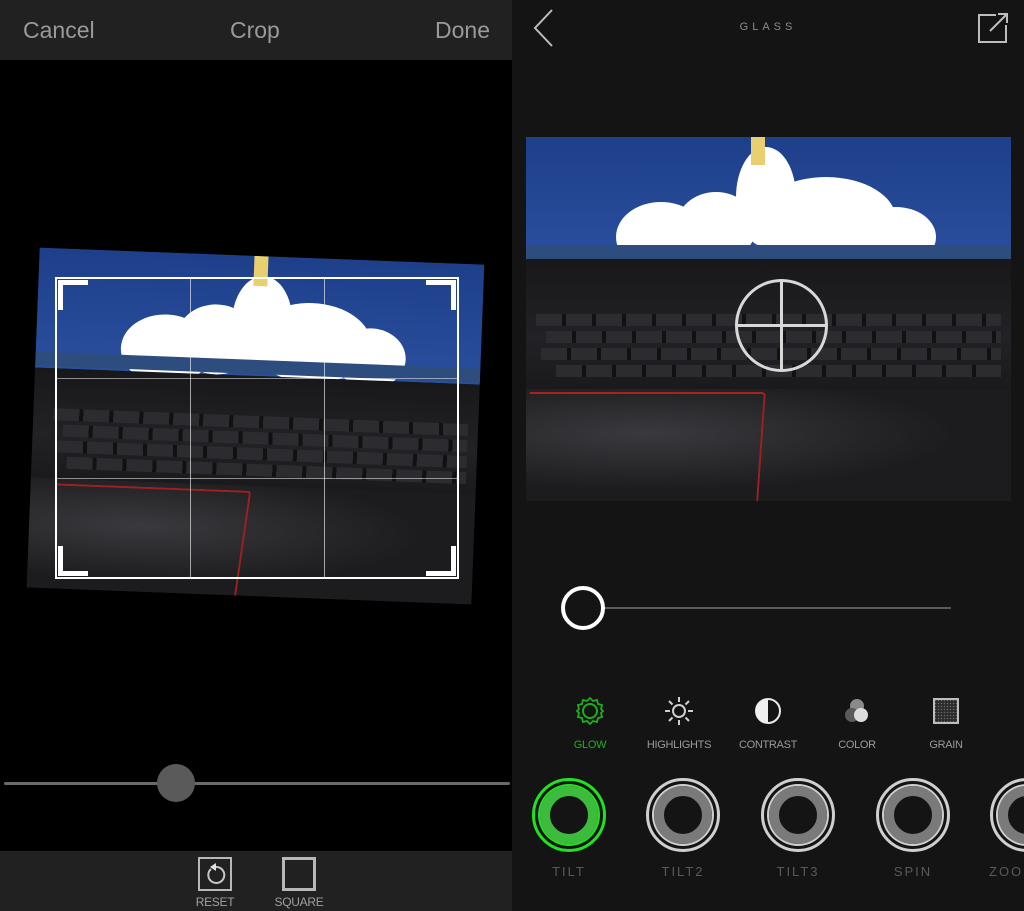 The height and width of the screenshot is (911, 1024). What do you see at coordinates (683, 871) in the screenshot?
I see `preset-label: TILT2` at bounding box center [683, 871].